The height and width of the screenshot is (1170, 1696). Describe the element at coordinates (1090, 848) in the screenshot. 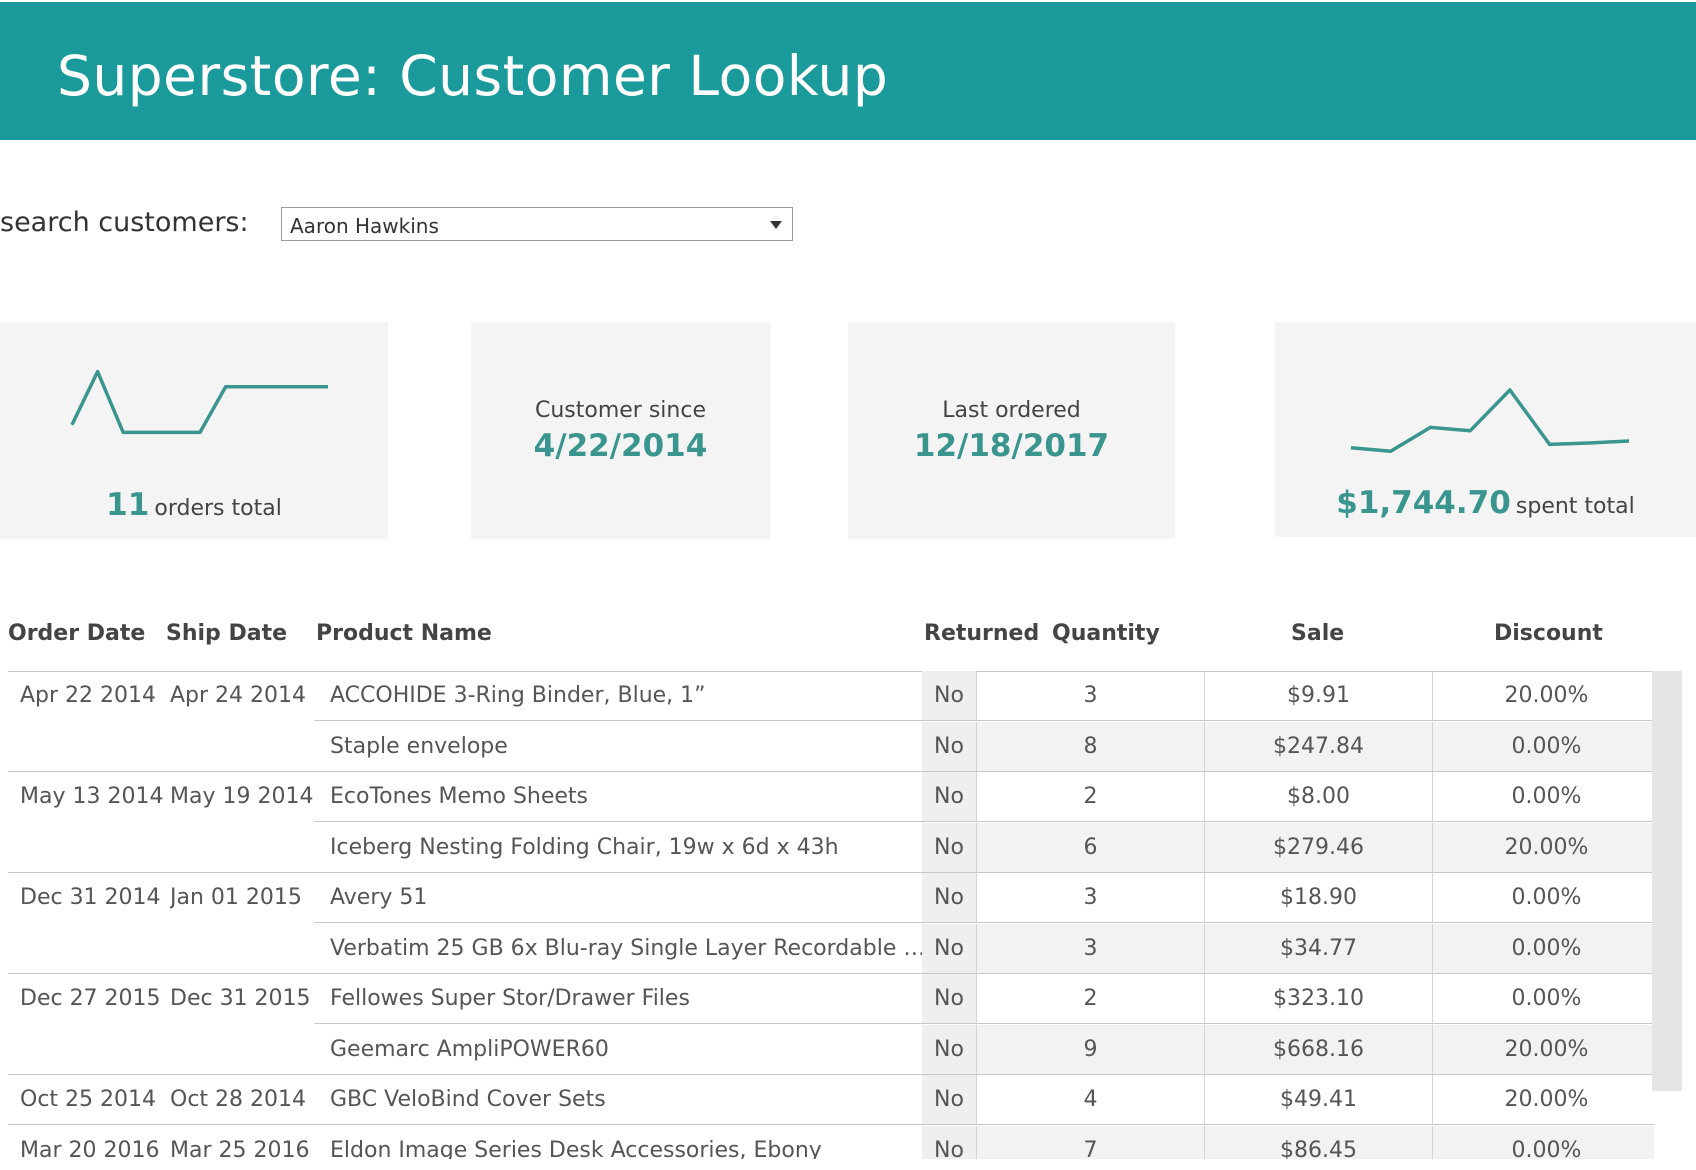

I see `quantity-cell: 6` at that location.